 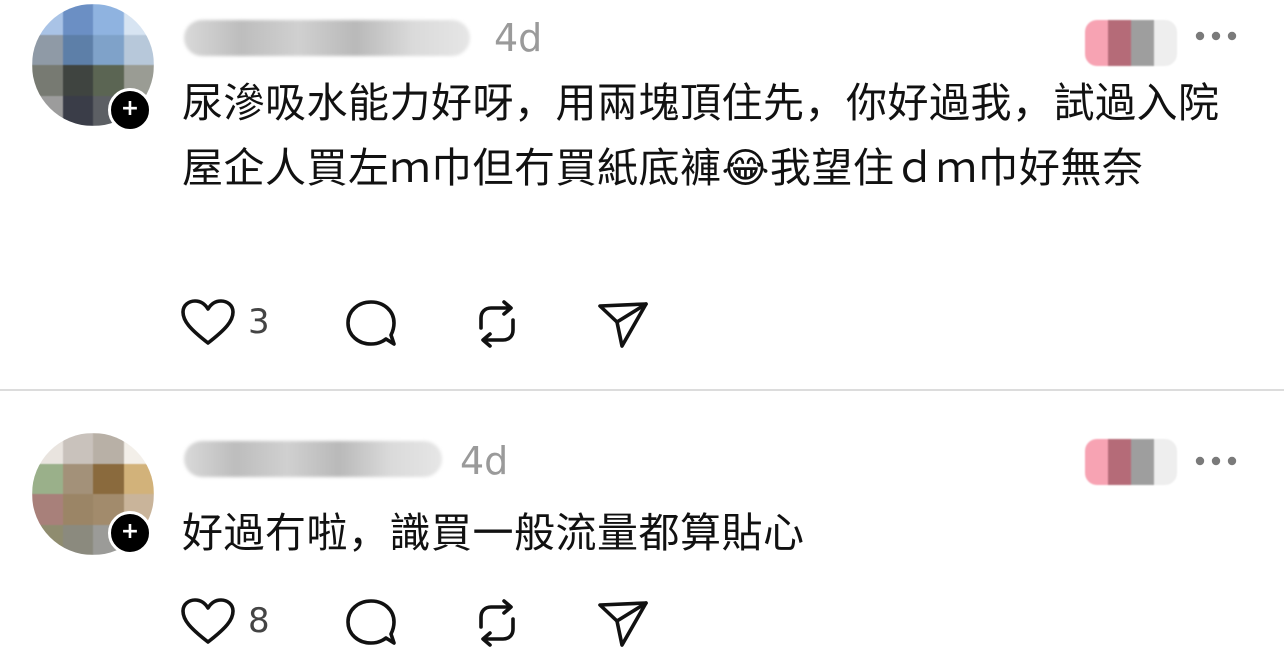 I want to click on like-button: 3, so click(x=230, y=322).